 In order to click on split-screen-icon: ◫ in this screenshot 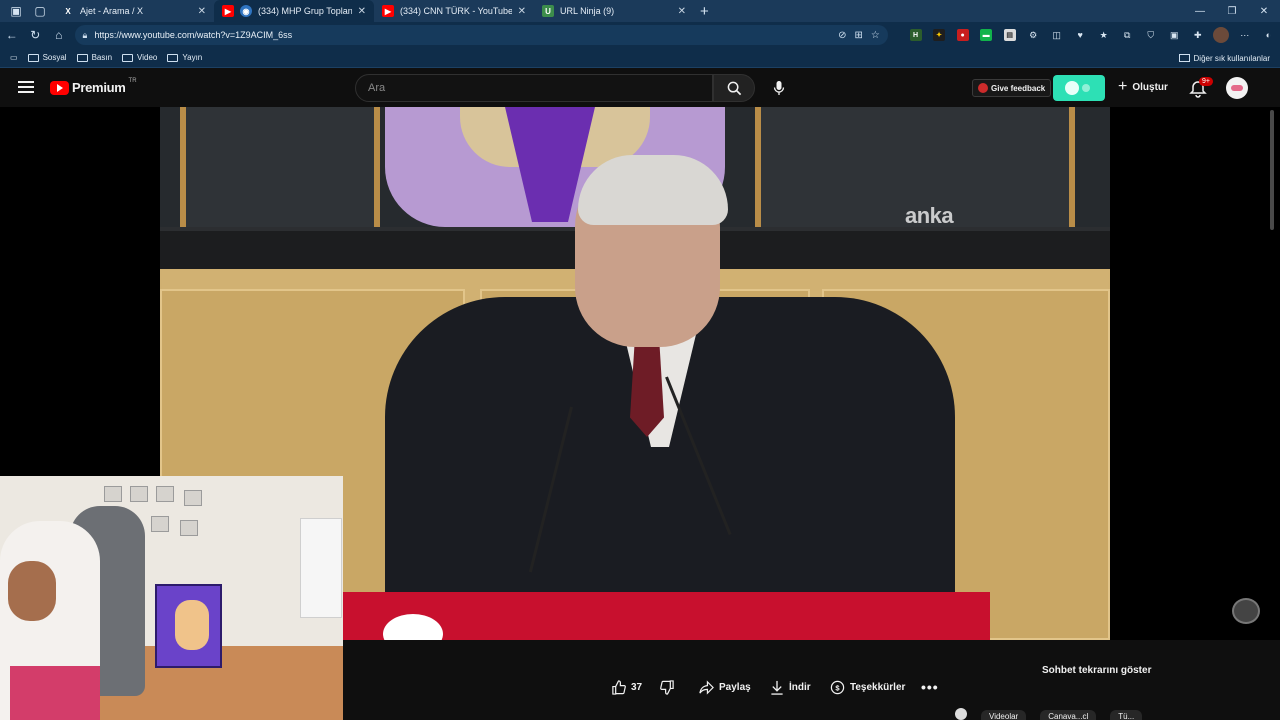, I will do `click(1057, 35)`.